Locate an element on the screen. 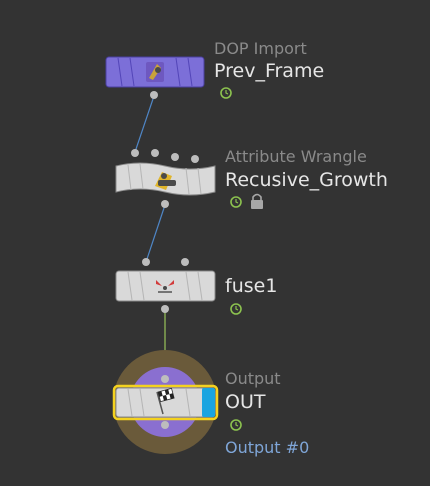 The image size is (430, 486). node-name-label-fuse: fuse1 is located at coordinates (251, 286).